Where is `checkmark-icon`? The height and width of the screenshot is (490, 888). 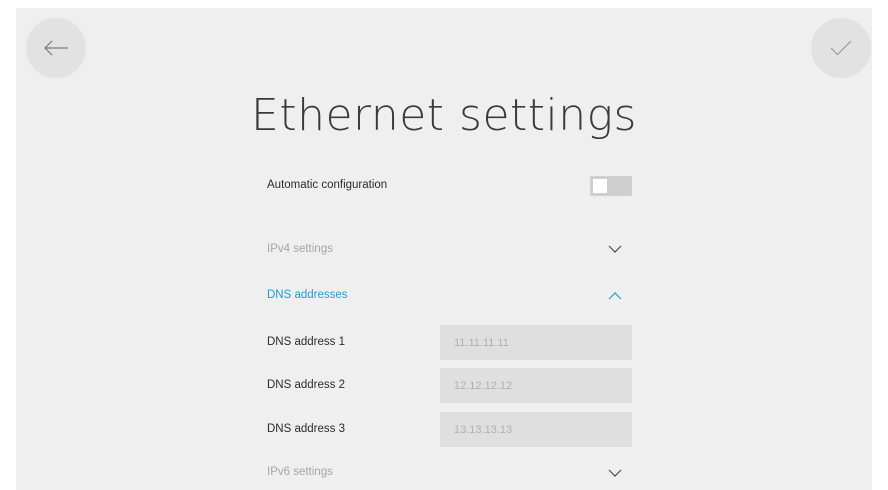
checkmark-icon is located at coordinates (841, 48).